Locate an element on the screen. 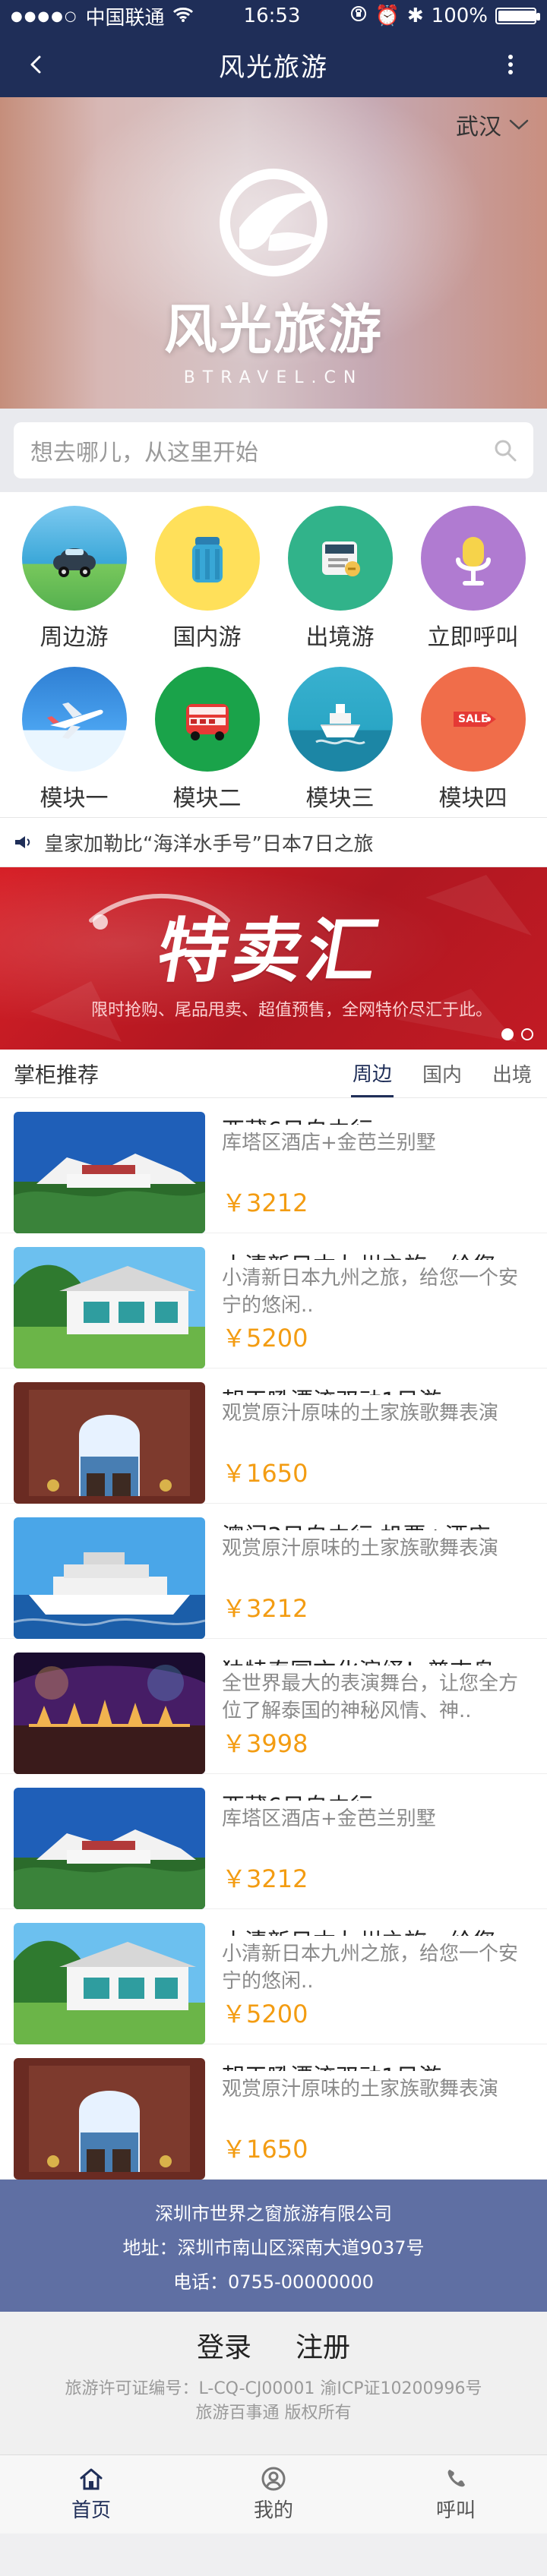 The width and height of the screenshot is (547, 2576). category-item-2: 出境游 is located at coordinates (340, 579).